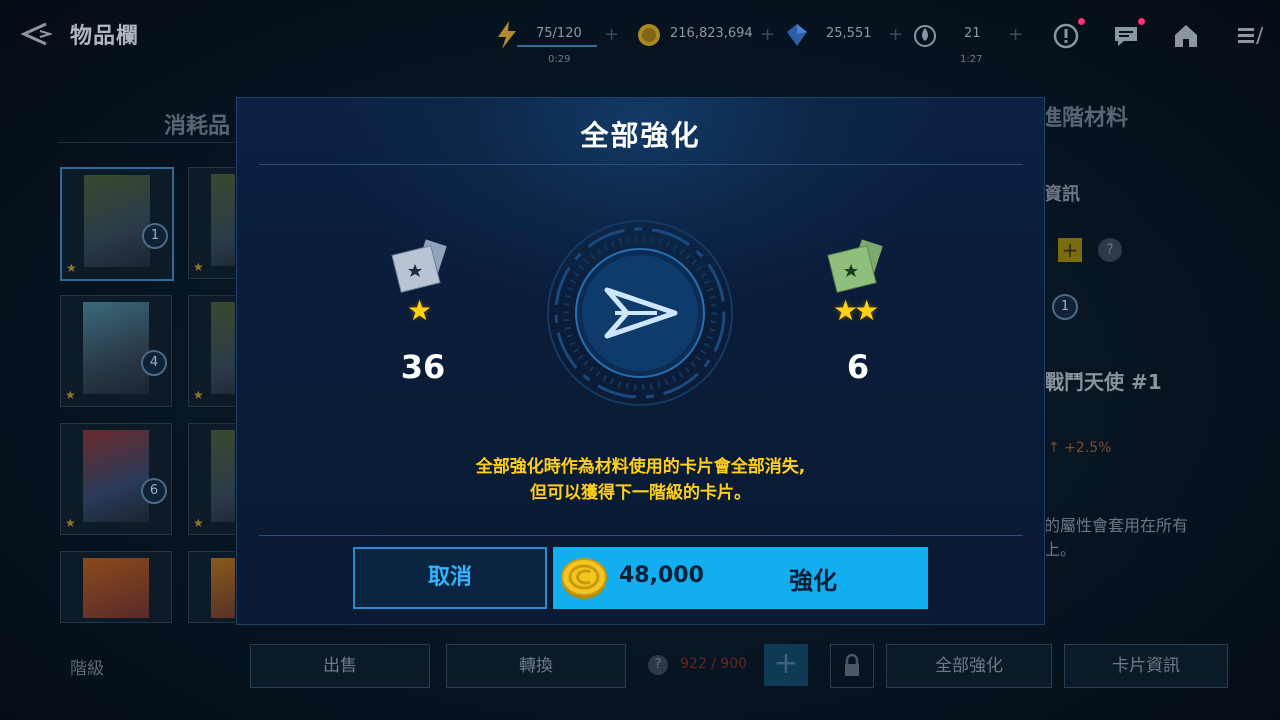 The height and width of the screenshot is (720, 1280). Describe the element at coordinates (1080, 448) in the screenshot. I see `stat-bonus: ↑ +2.5%` at that location.